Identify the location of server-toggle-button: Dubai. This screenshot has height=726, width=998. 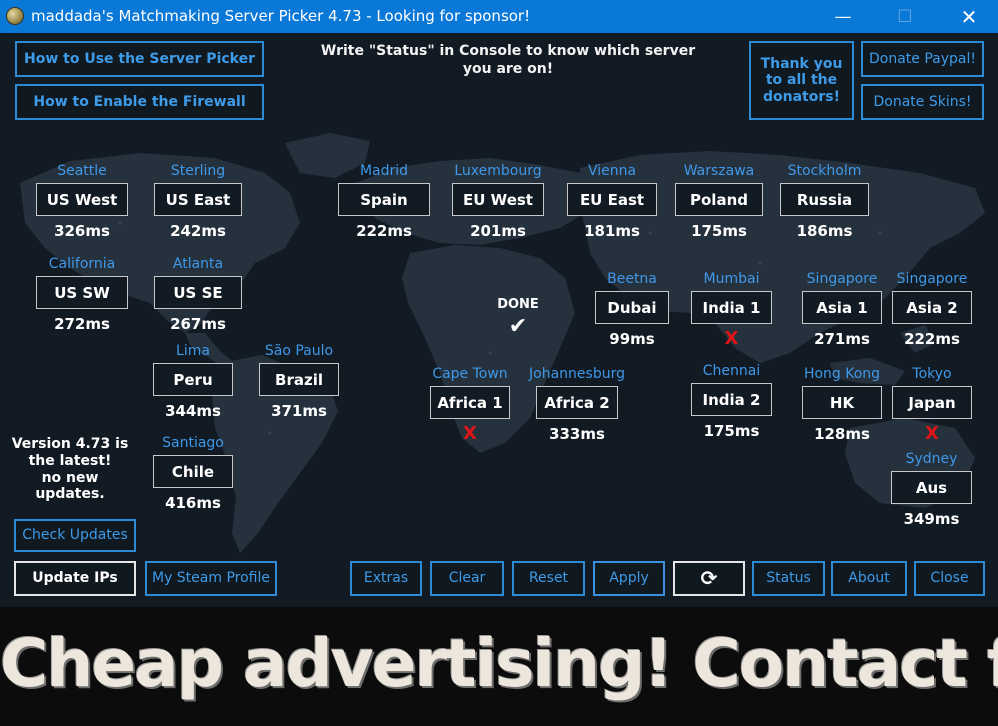
(632, 307).